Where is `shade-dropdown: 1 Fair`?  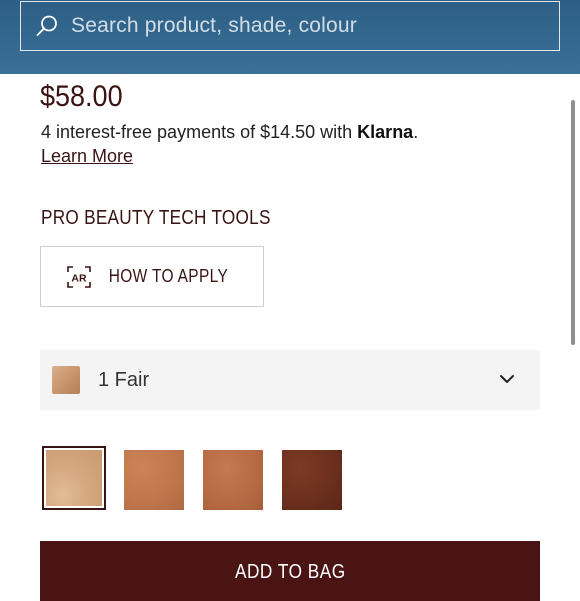 shade-dropdown: 1 Fair is located at coordinates (290, 380).